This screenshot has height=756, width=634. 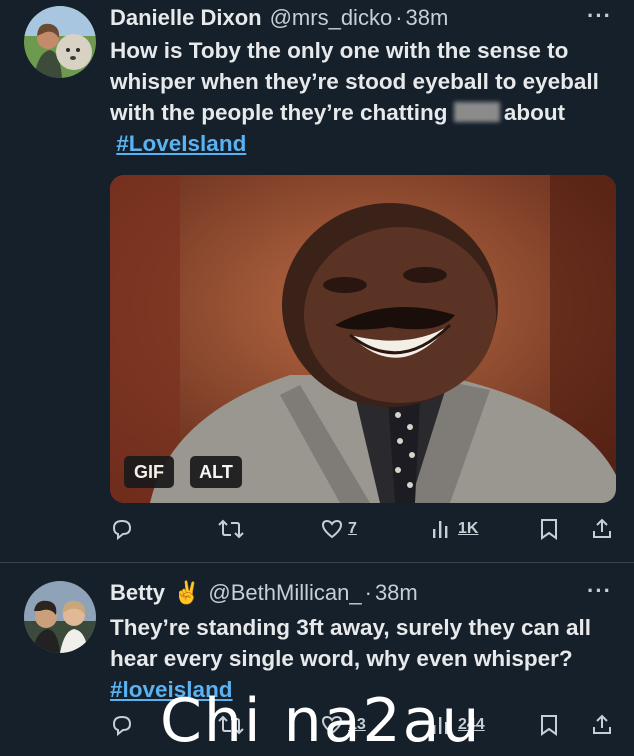 What do you see at coordinates (534, 112) in the screenshot?
I see `tweet-text-tail: about` at bounding box center [534, 112].